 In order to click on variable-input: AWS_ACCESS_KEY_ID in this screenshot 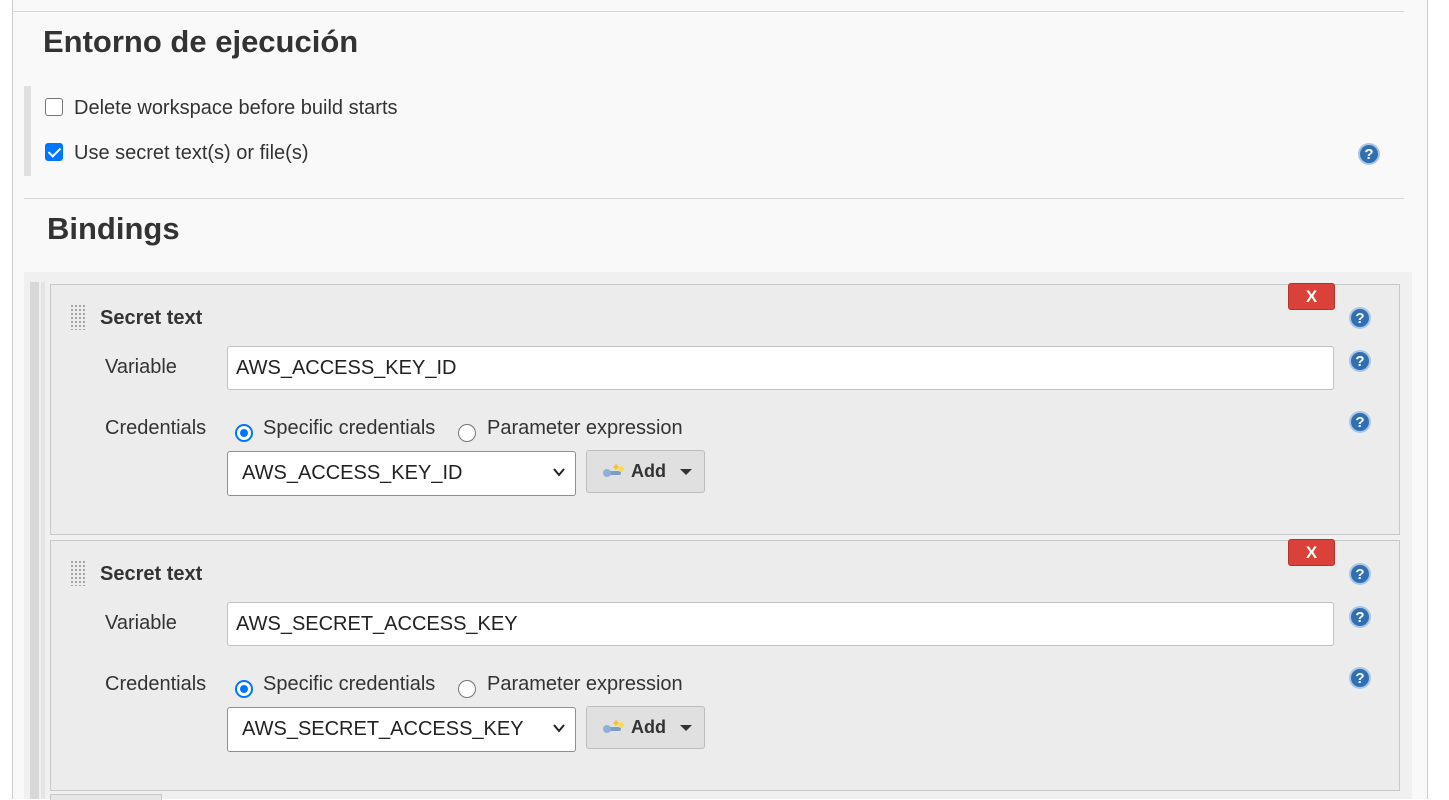, I will do `click(780, 368)`.